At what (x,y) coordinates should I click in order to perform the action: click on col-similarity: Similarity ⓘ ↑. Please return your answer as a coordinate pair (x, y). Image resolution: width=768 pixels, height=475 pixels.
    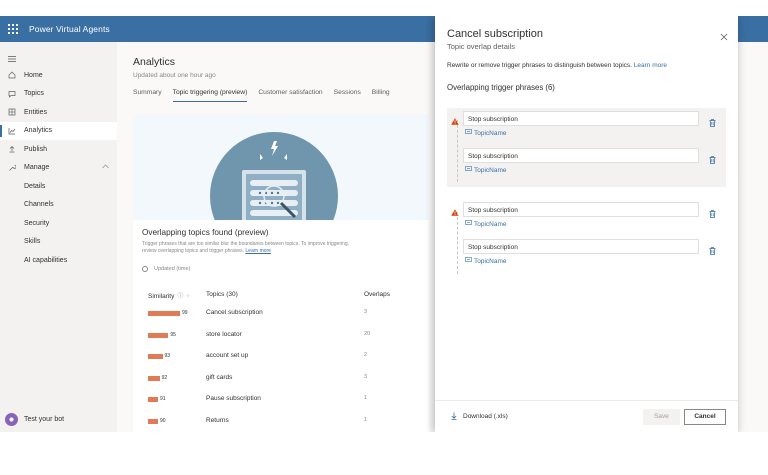
    Looking at the image, I should click on (168, 295).